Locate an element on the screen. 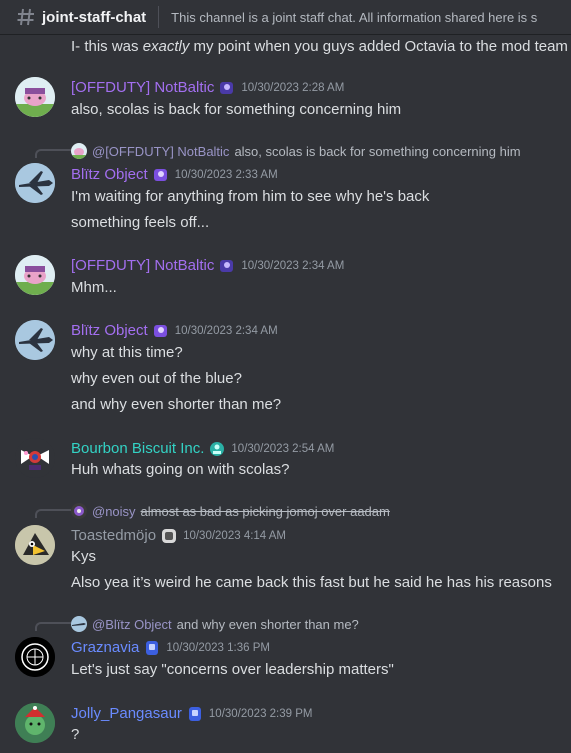 This screenshot has width=571, height=753. timestamp: 10/30/2023 2:54 AM is located at coordinates (282, 449).